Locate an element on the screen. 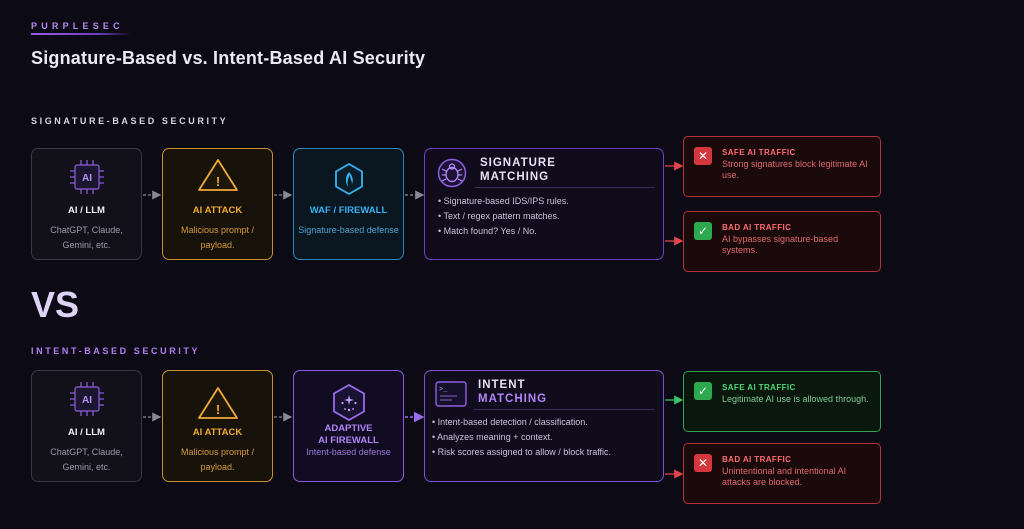  outcome-desc: Legitimate AI use is allowed through. is located at coordinates (795, 399).